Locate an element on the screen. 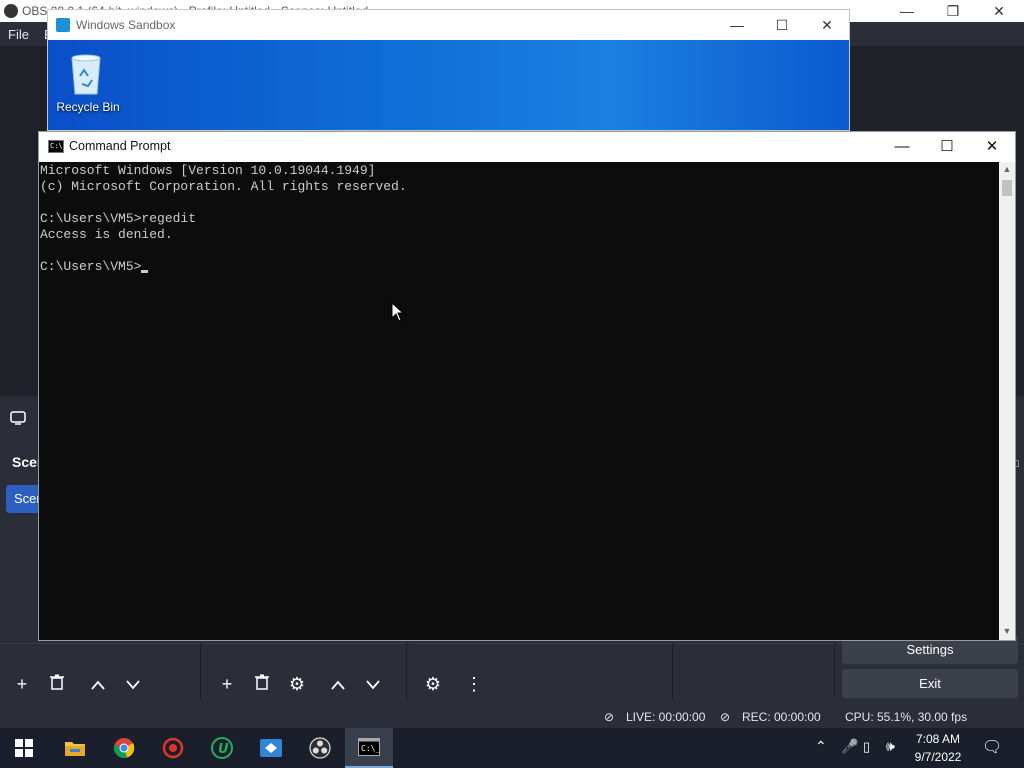 This screenshot has height=768, width=1024. mouse-pointer-icon is located at coordinates (398, 311).